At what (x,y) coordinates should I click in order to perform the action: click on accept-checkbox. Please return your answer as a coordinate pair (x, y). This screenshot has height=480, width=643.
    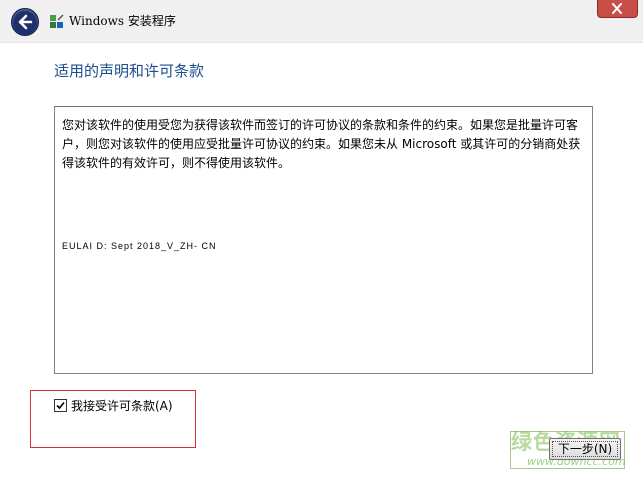
    Looking at the image, I should click on (60, 405).